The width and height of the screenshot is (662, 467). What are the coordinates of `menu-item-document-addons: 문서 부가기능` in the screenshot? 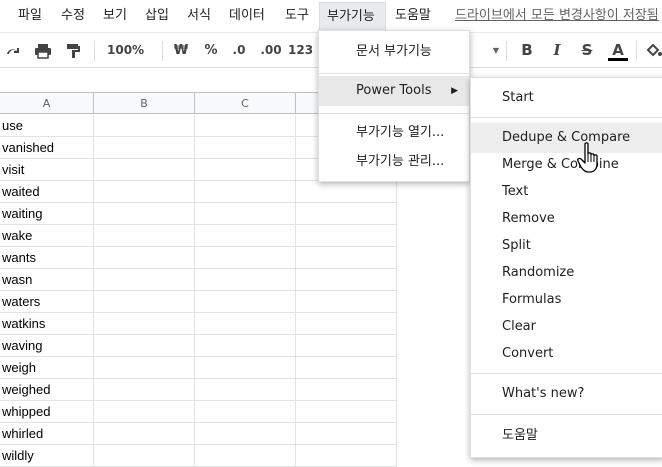 It's located at (394, 52).